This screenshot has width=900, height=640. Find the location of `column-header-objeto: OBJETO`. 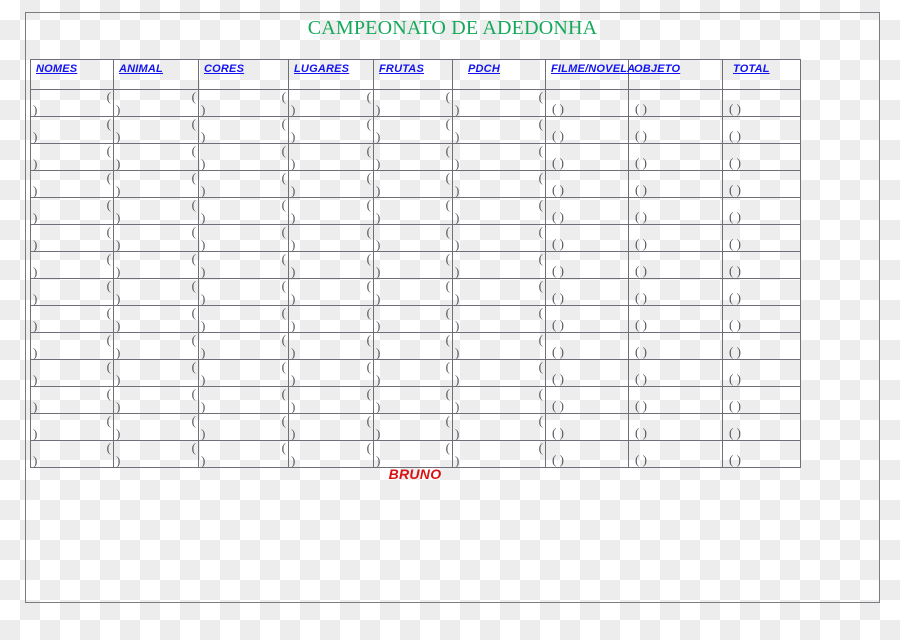

column-header-objeto: OBJETO is located at coordinates (675, 74).